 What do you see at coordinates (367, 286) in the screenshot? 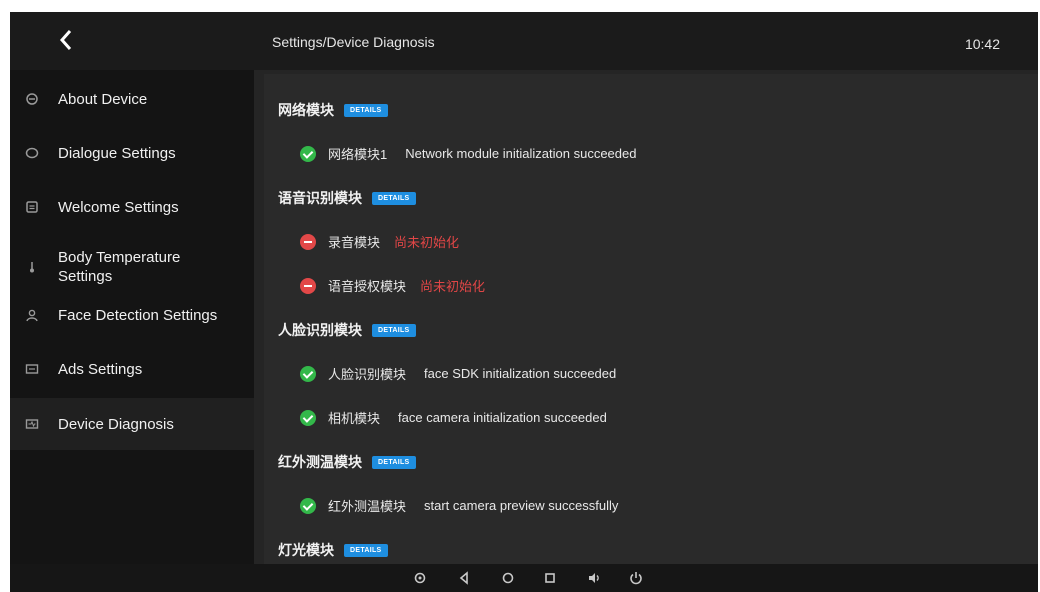
I see `module-name: 语音授权模块` at bounding box center [367, 286].